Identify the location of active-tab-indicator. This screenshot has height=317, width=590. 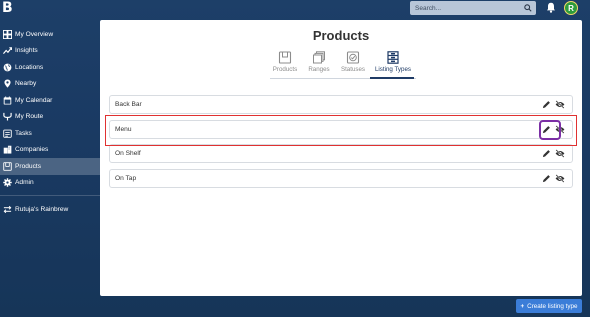
(392, 78).